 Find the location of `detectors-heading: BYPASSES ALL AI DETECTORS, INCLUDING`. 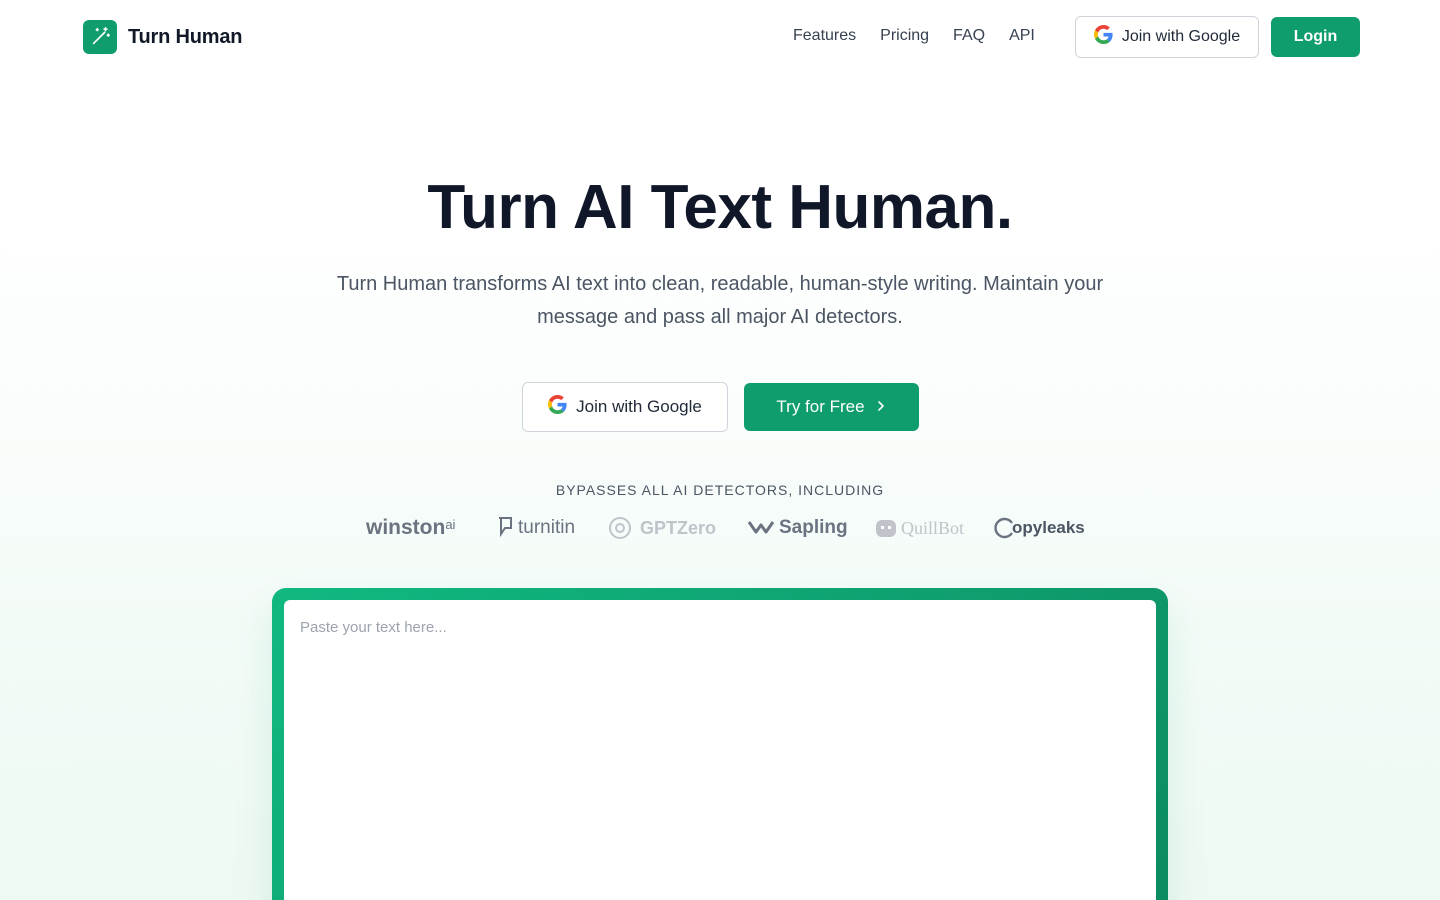

detectors-heading: BYPASSES ALL AI DETECTORS, INCLUDING is located at coordinates (720, 490).